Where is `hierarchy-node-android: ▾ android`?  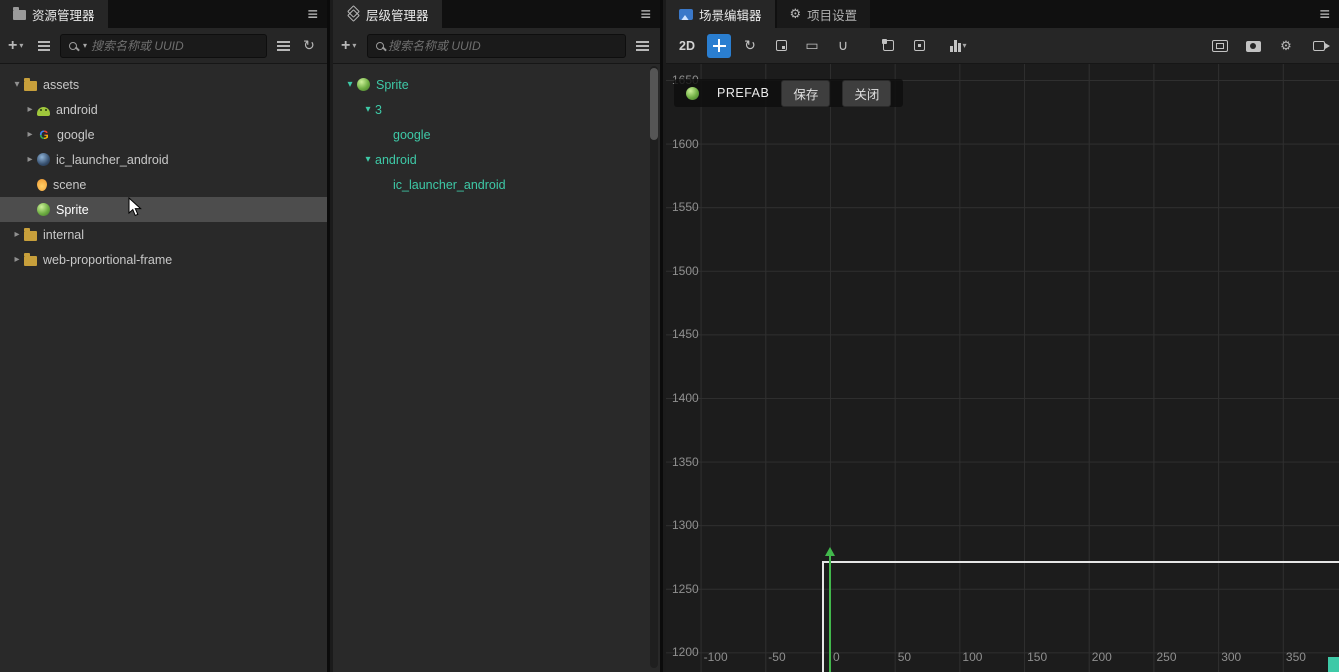
hierarchy-node-android: ▾ android is located at coordinates (496, 159).